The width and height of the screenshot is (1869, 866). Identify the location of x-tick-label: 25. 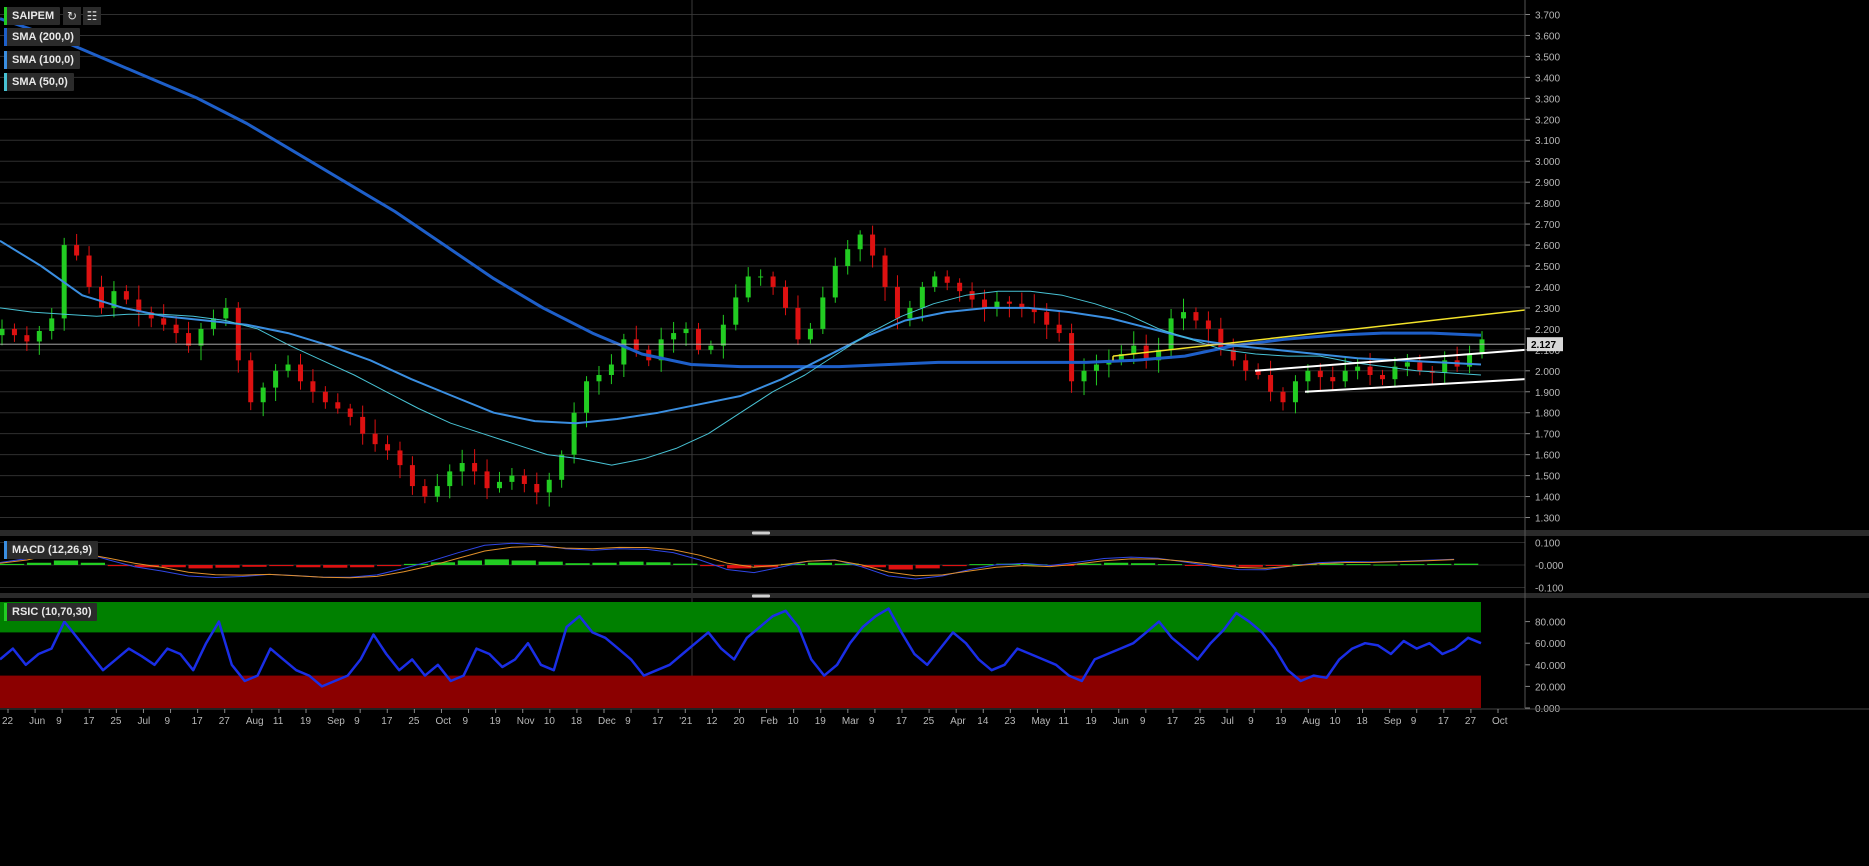
(116, 721).